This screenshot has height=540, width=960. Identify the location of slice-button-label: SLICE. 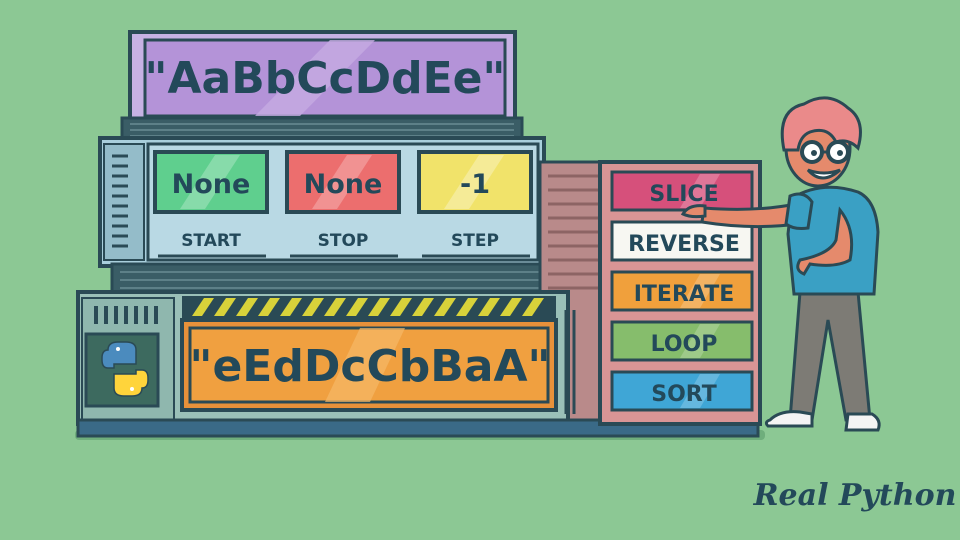
(683, 194).